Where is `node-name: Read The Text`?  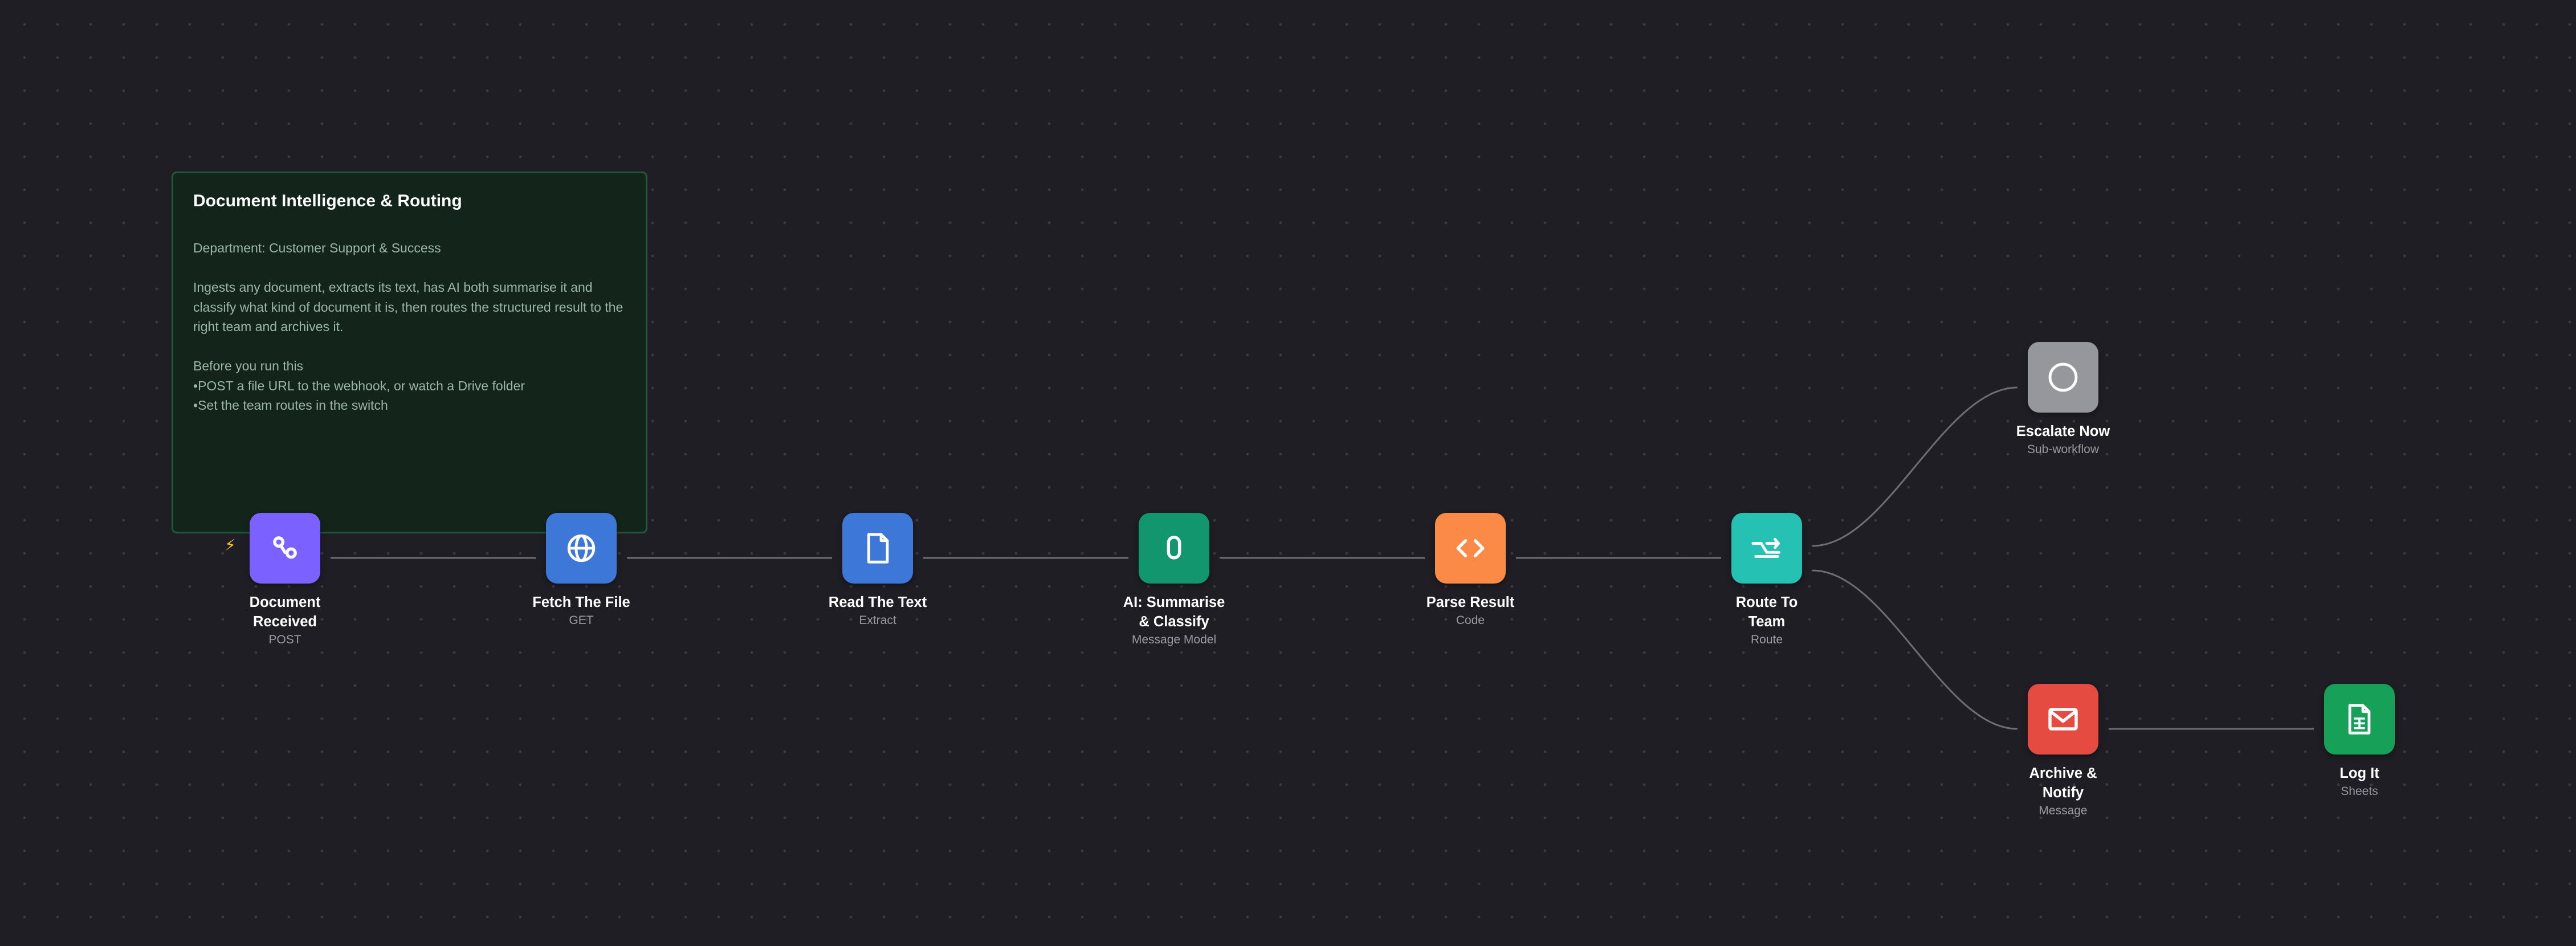
node-name: Read The Text is located at coordinates (877, 602).